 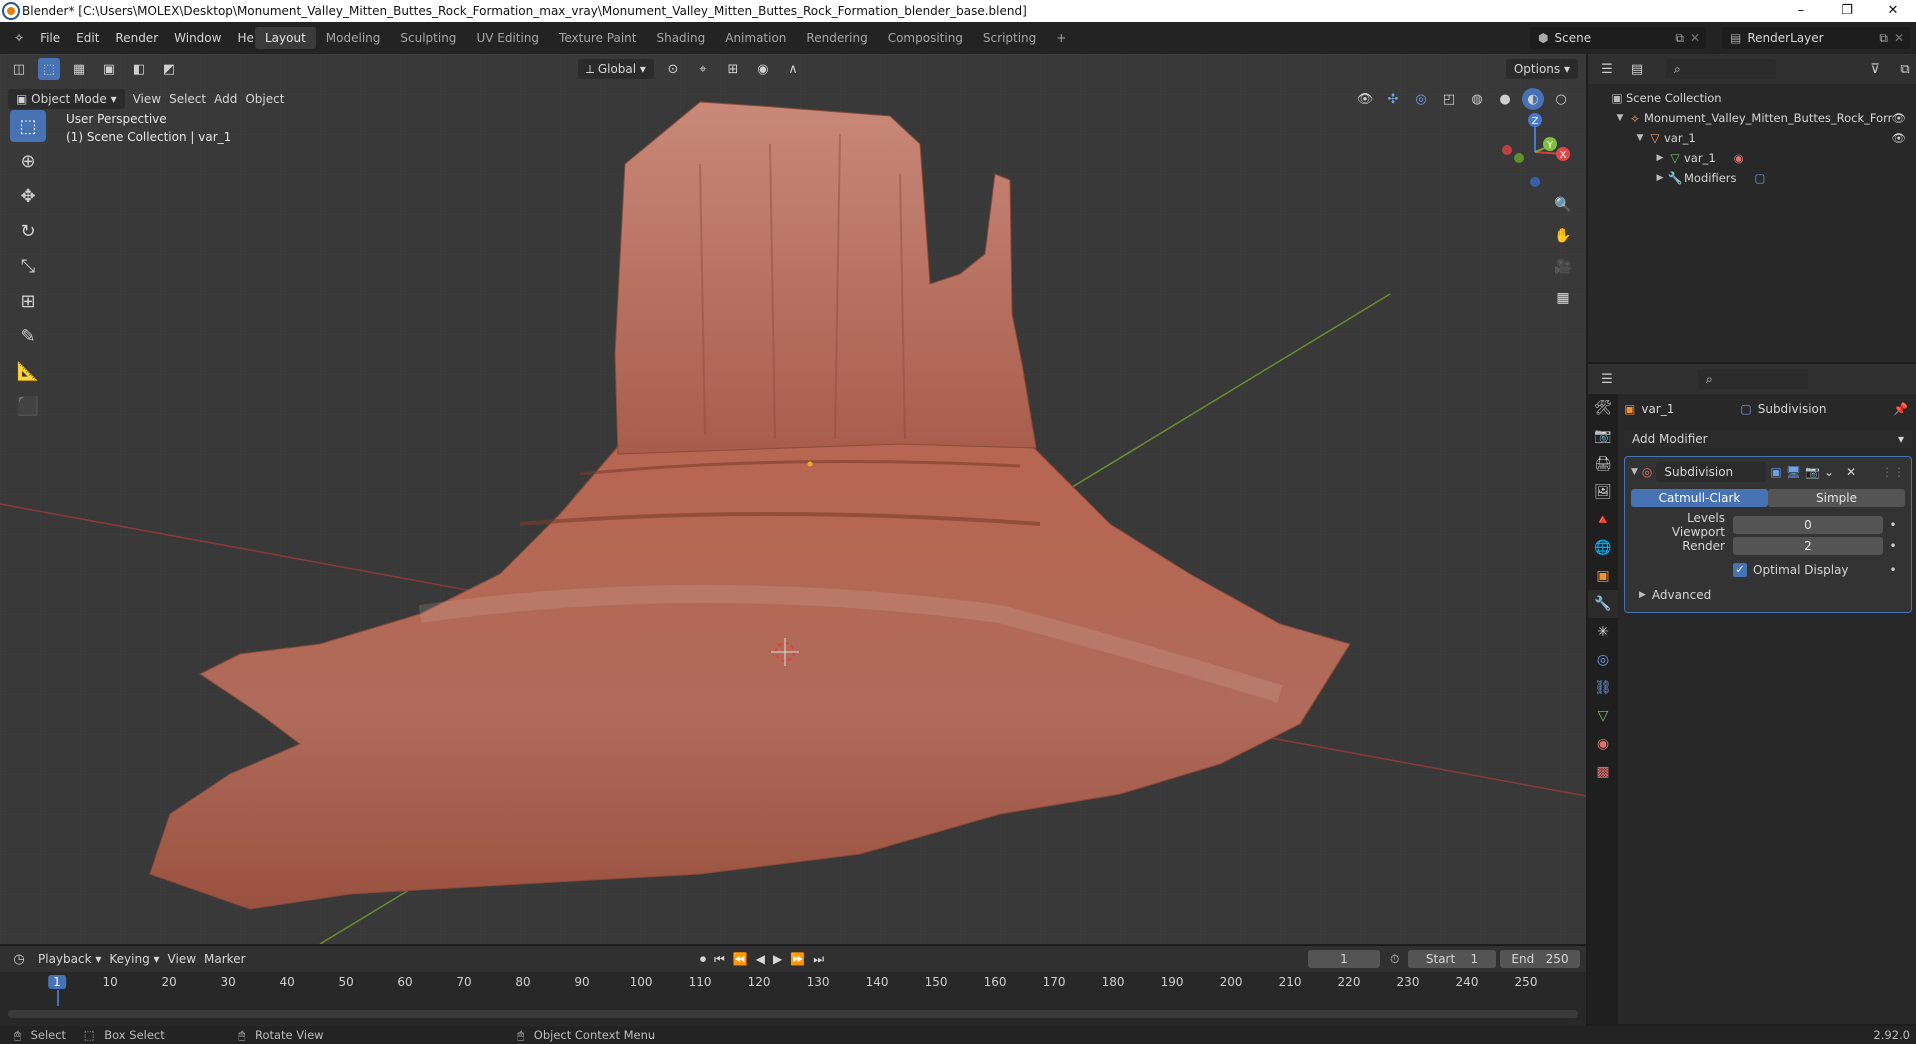 I want to click on scene-tab-icon: 🔺, so click(x=1603, y=520).